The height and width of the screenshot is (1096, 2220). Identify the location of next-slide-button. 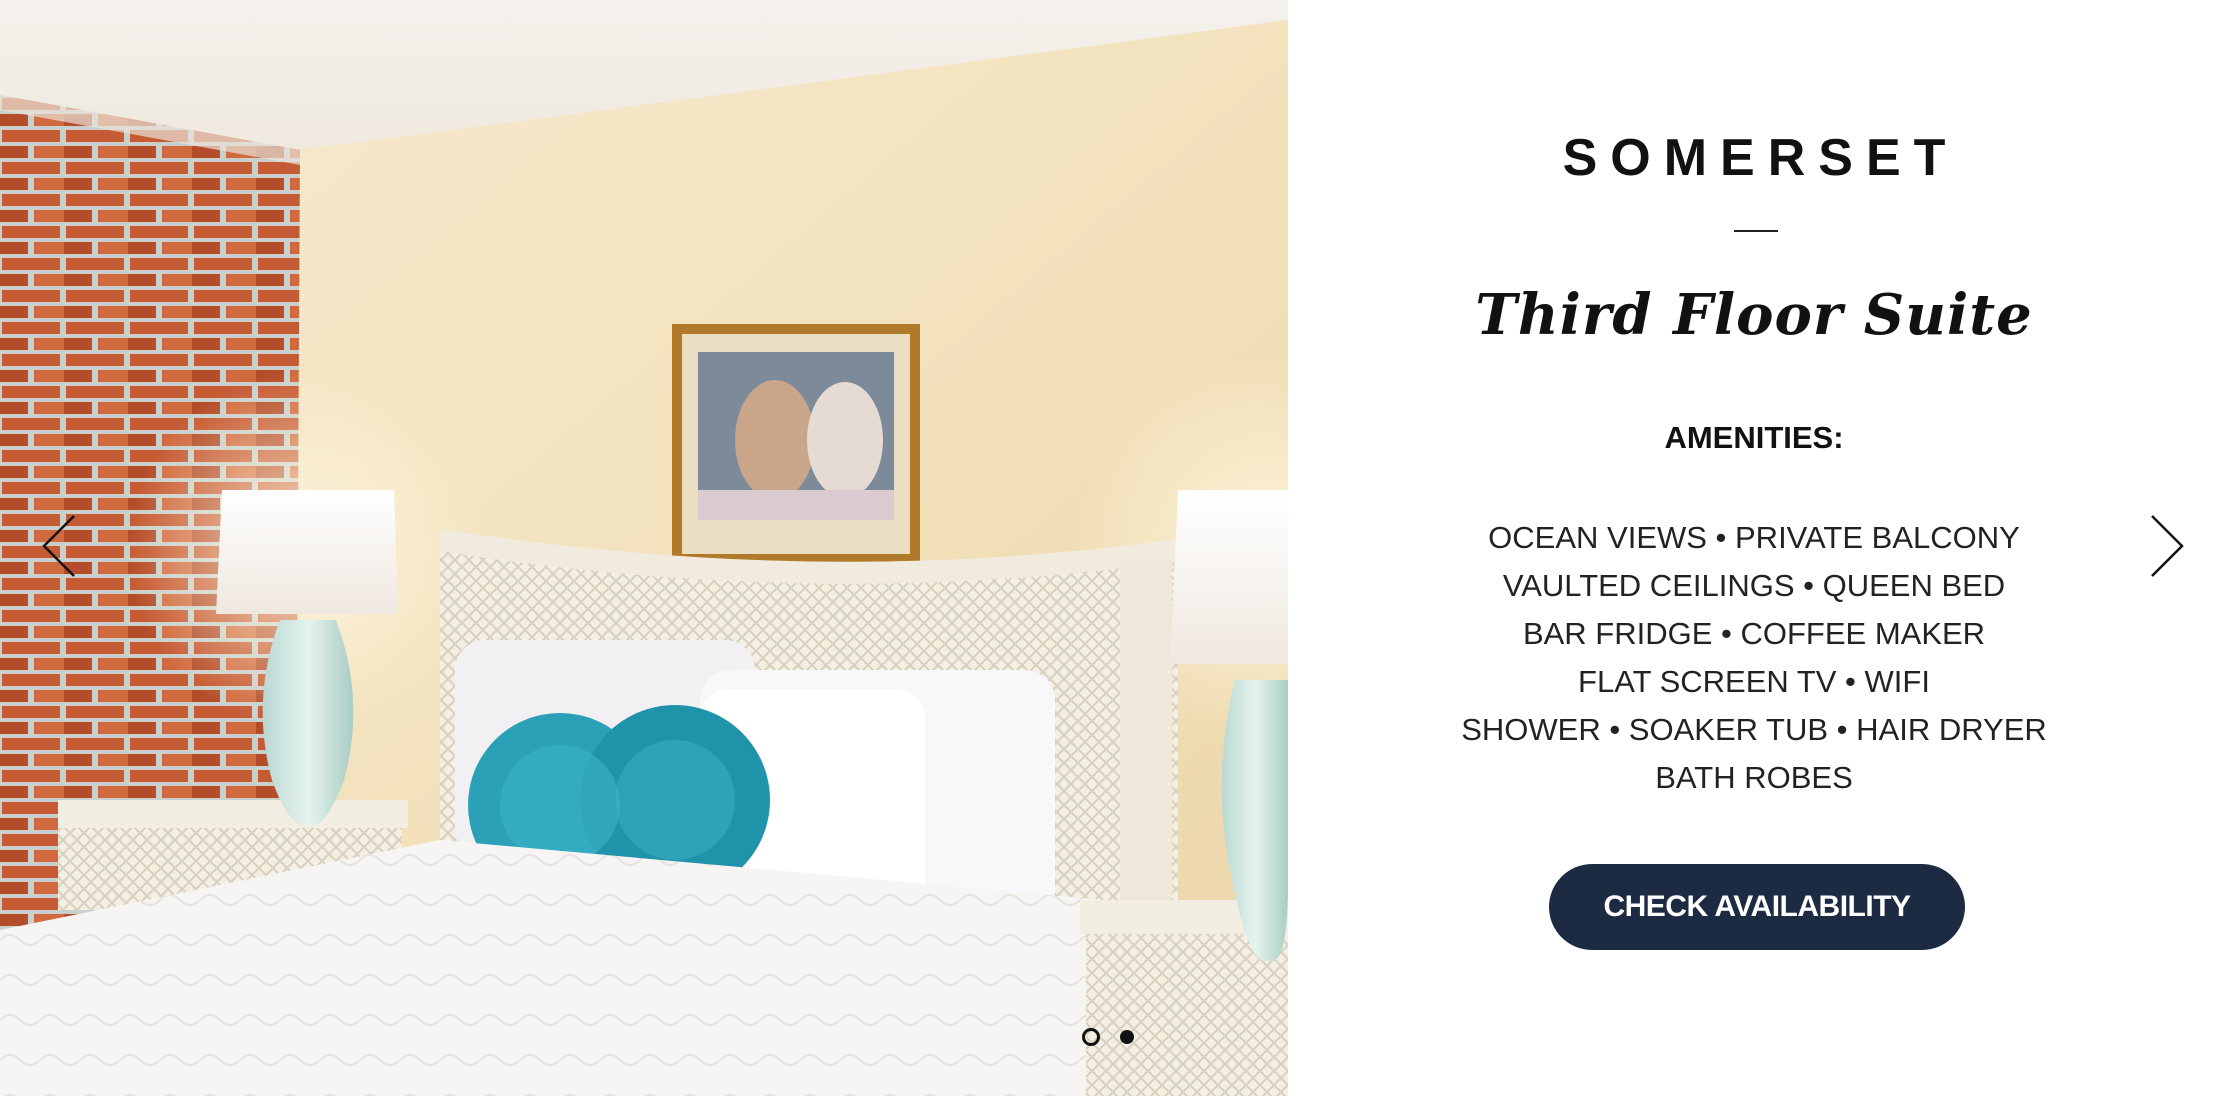
(2166, 546).